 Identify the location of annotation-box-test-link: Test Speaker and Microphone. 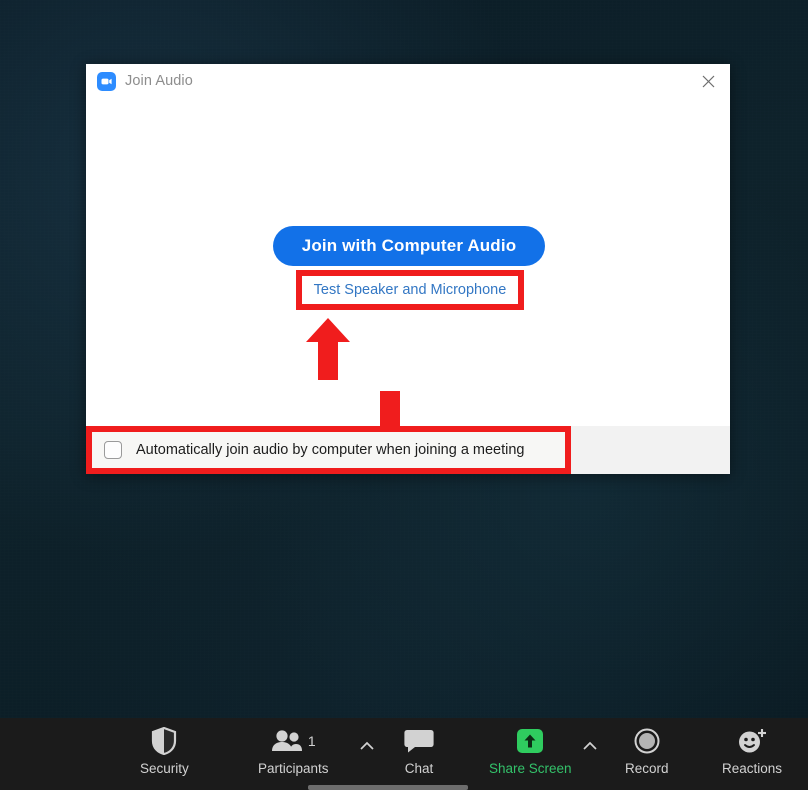
(410, 290).